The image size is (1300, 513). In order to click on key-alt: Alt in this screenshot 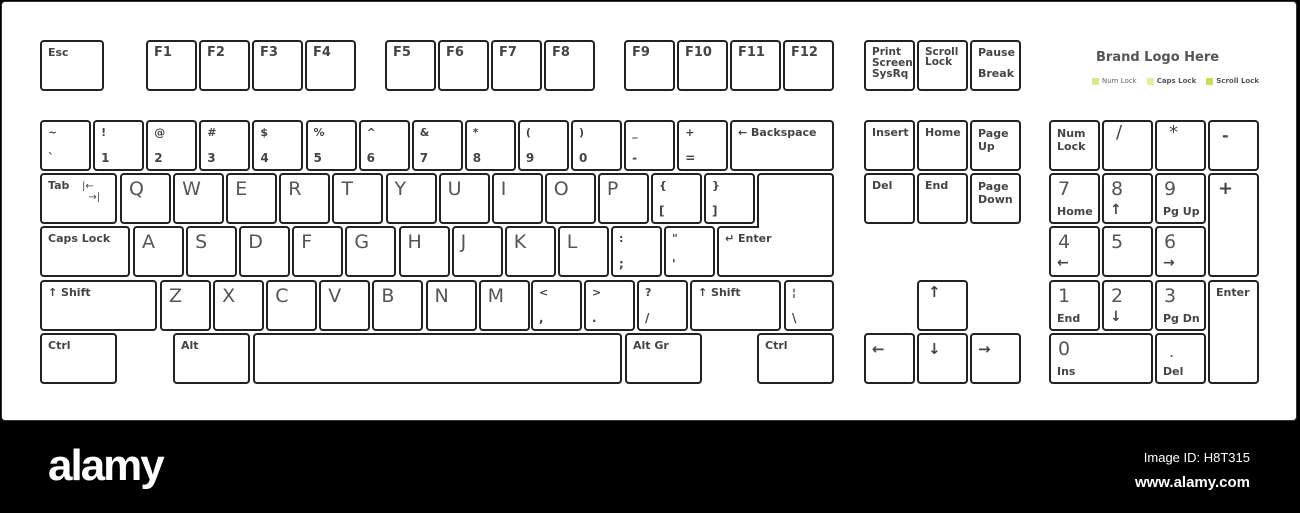, I will do `click(211, 358)`.